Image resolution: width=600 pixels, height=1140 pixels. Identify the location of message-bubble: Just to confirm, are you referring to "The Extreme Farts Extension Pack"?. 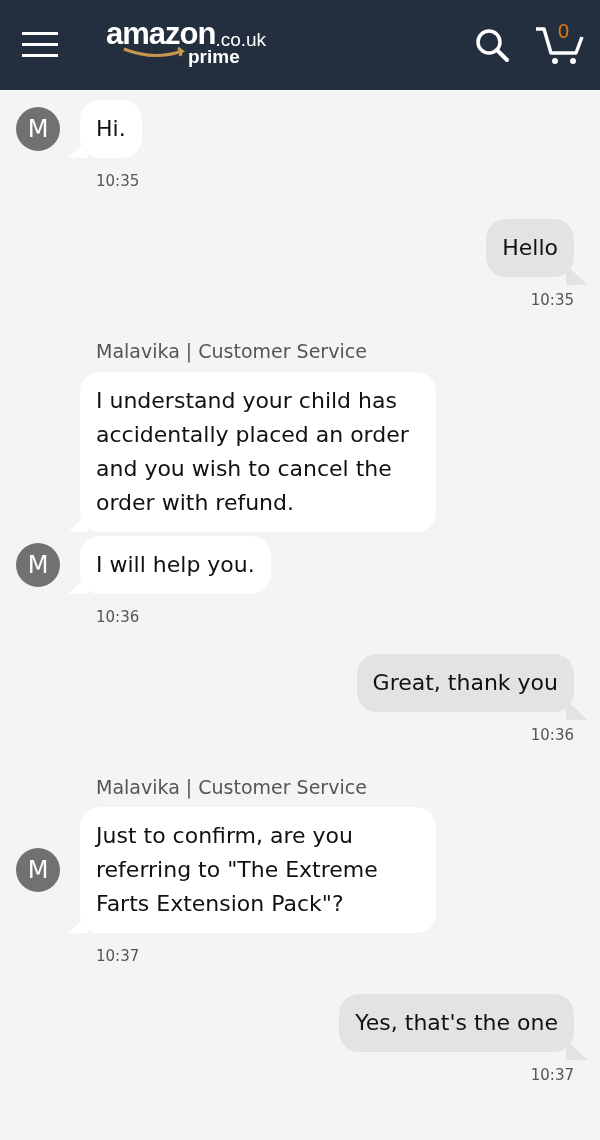
(258, 870).